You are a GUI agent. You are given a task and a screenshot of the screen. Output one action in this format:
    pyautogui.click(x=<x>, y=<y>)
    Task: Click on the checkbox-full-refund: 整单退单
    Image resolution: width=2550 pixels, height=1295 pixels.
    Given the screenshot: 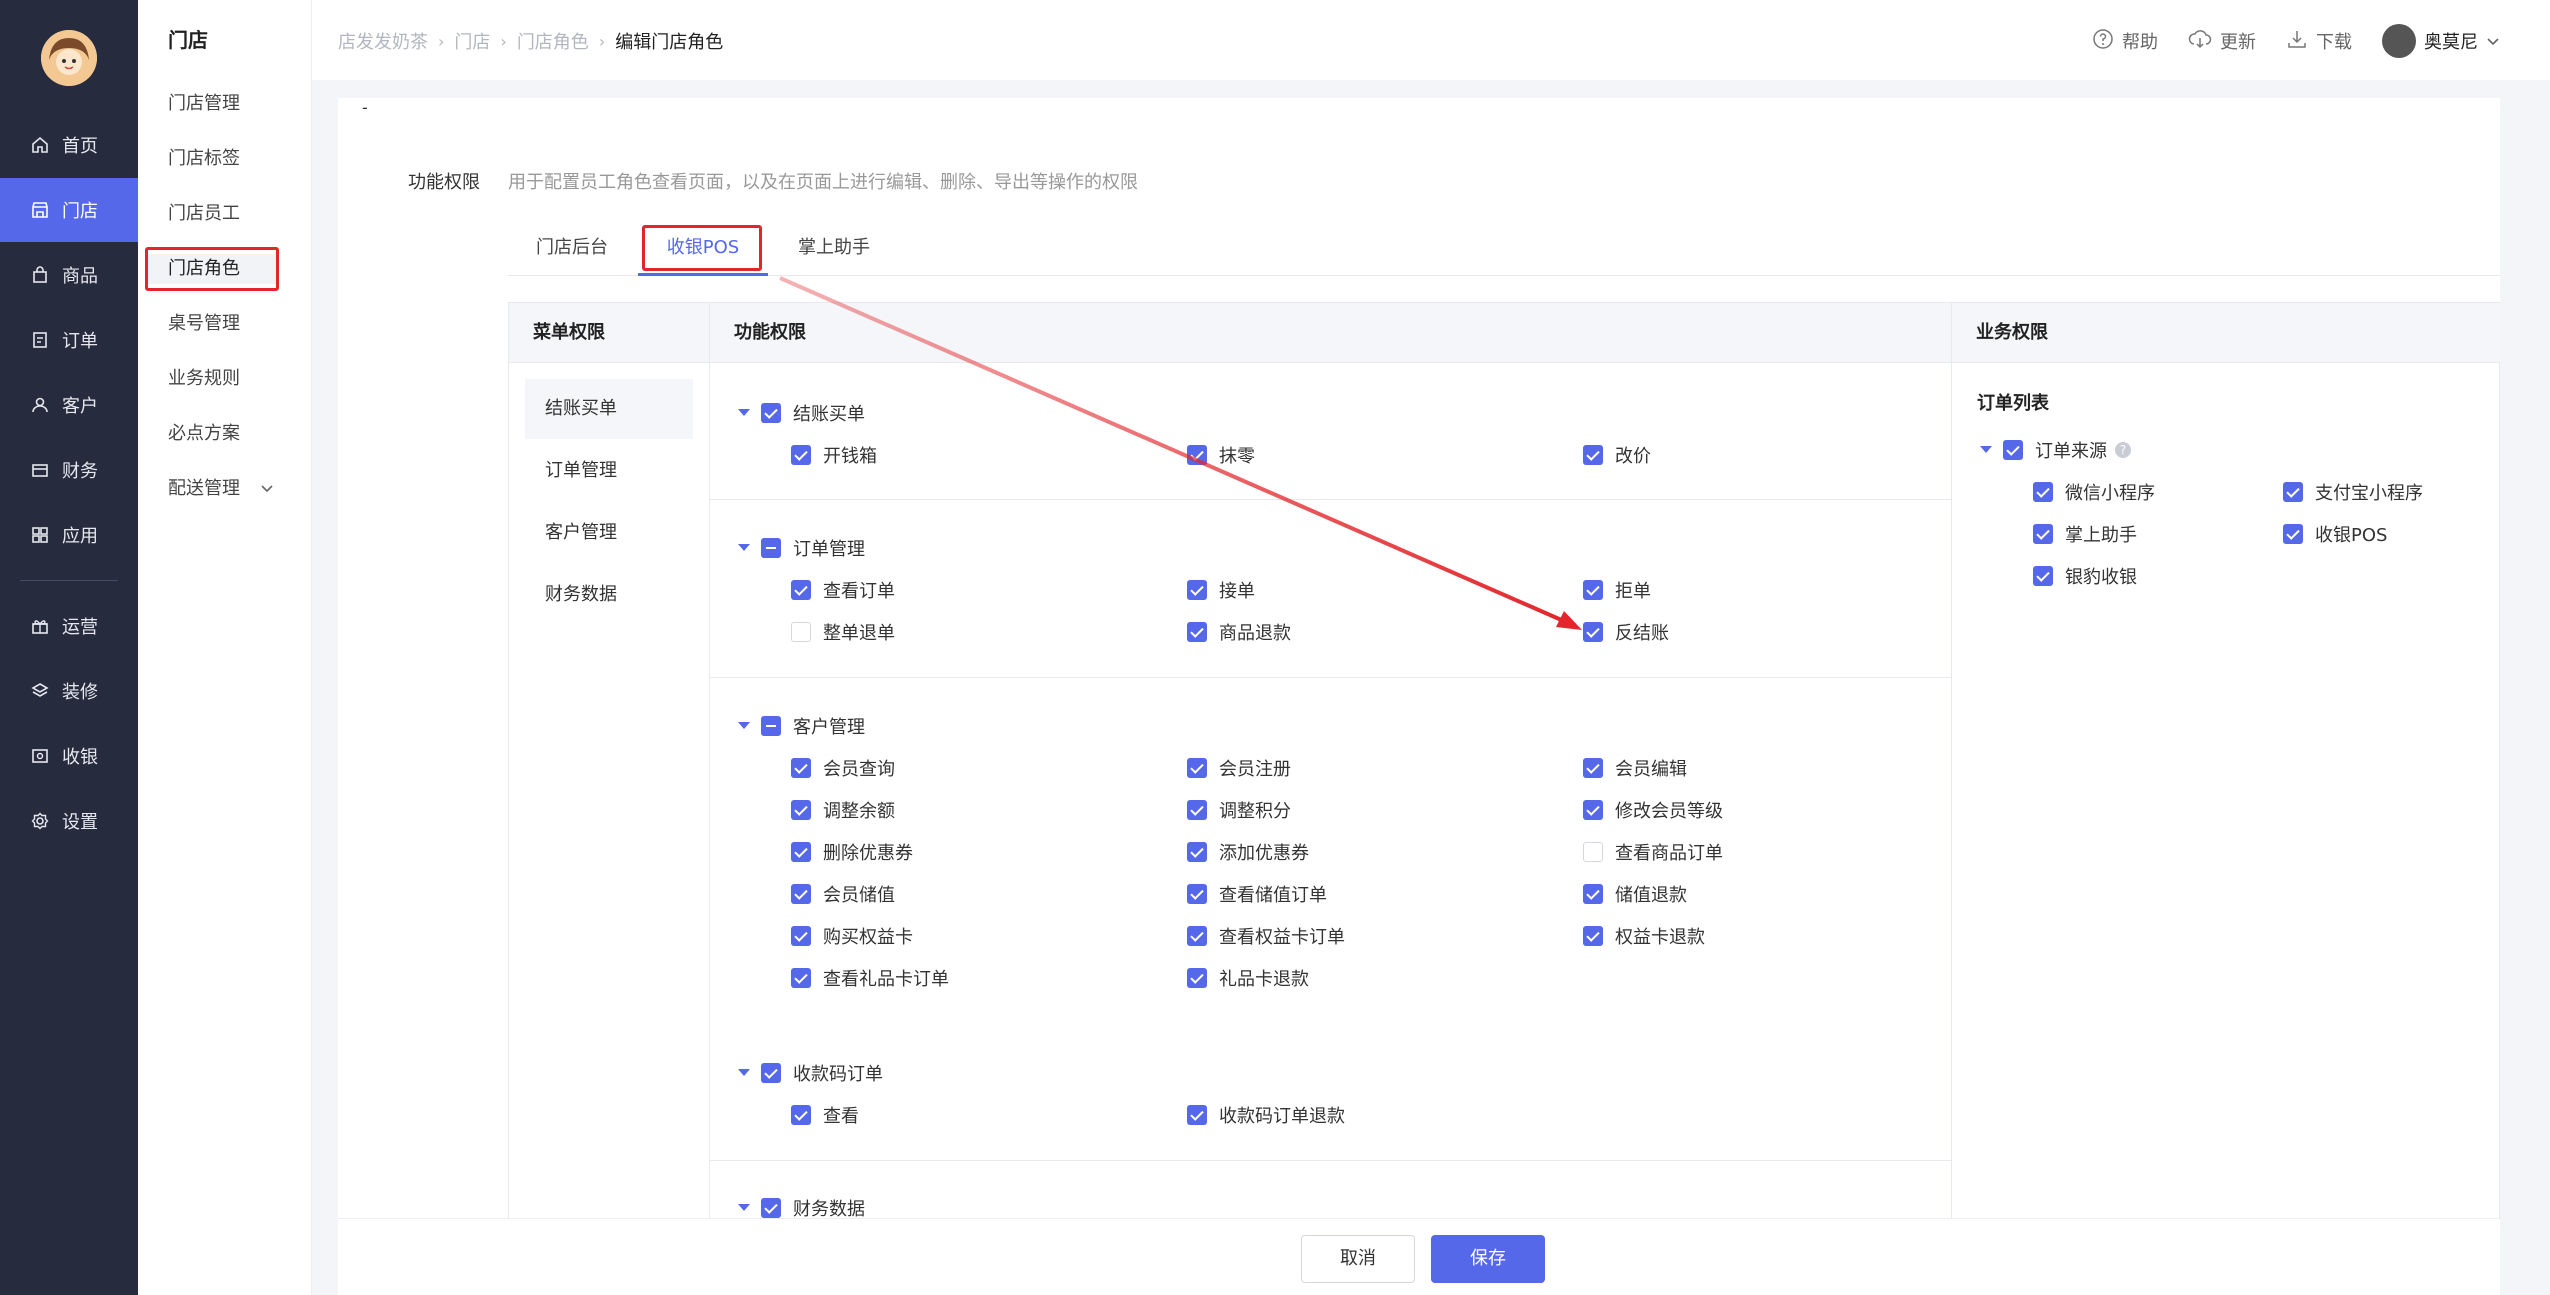 What is the action you would take?
    pyautogui.click(x=843, y=632)
    